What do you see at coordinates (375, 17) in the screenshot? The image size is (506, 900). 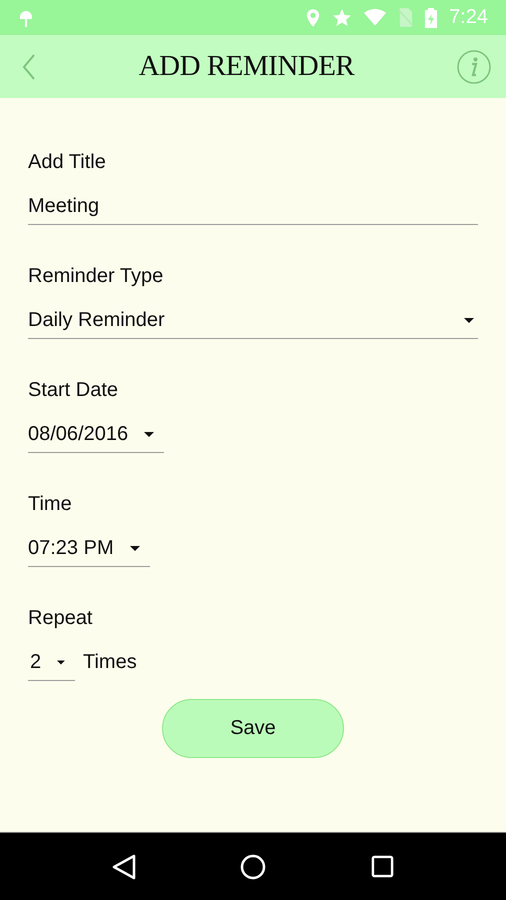 I see `wifi-icon` at bounding box center [375, 17].